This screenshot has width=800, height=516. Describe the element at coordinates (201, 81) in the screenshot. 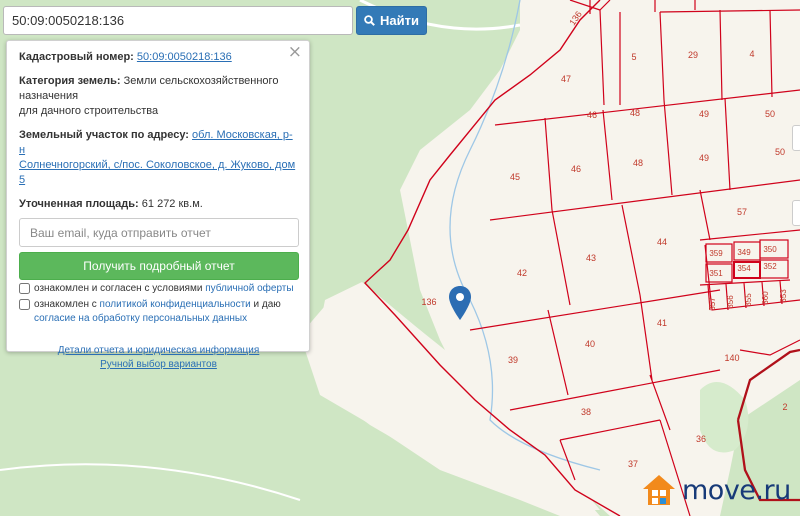

I see `land-category-value: Земли сельскохозяйственного` at that location.